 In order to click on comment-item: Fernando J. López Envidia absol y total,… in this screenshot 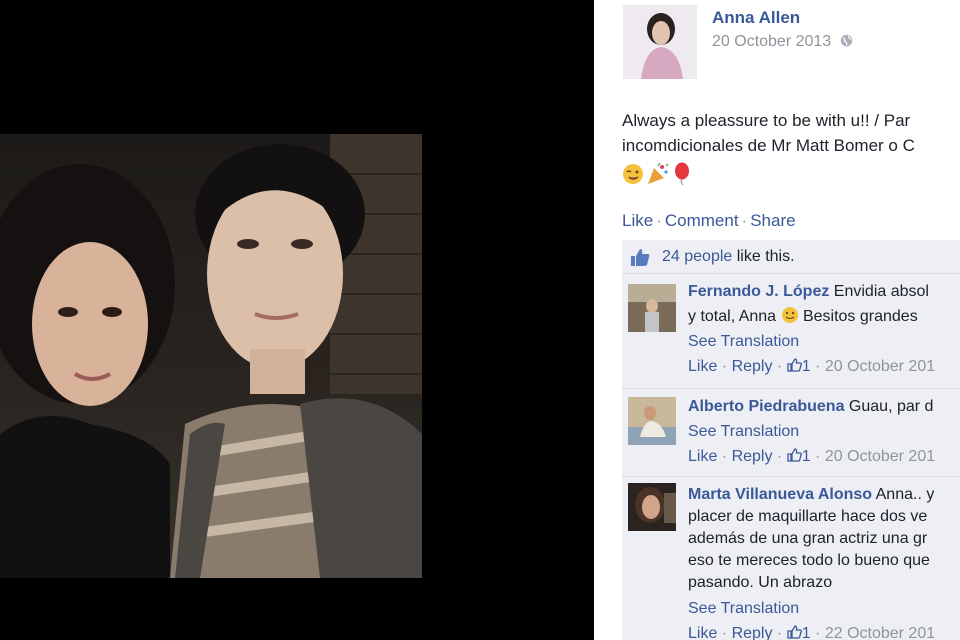, I will do `click(791, 331)`.